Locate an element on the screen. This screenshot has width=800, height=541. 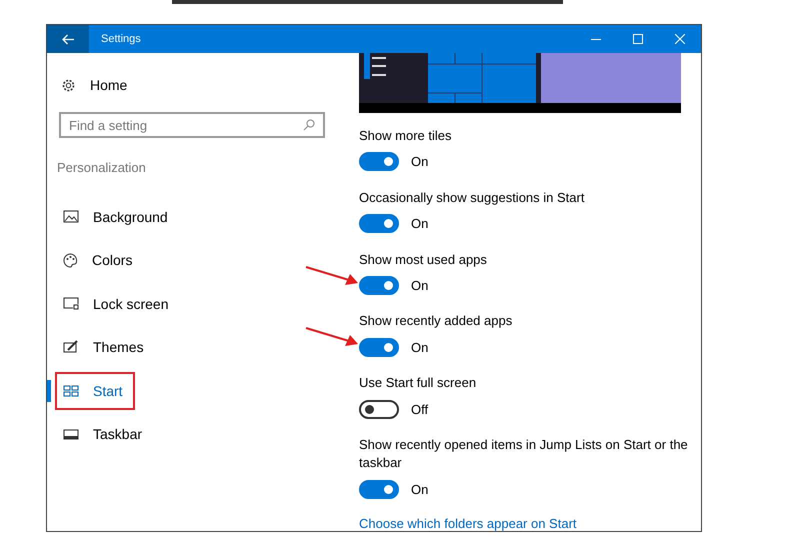
close-icon is located at coordinates (680, 39).